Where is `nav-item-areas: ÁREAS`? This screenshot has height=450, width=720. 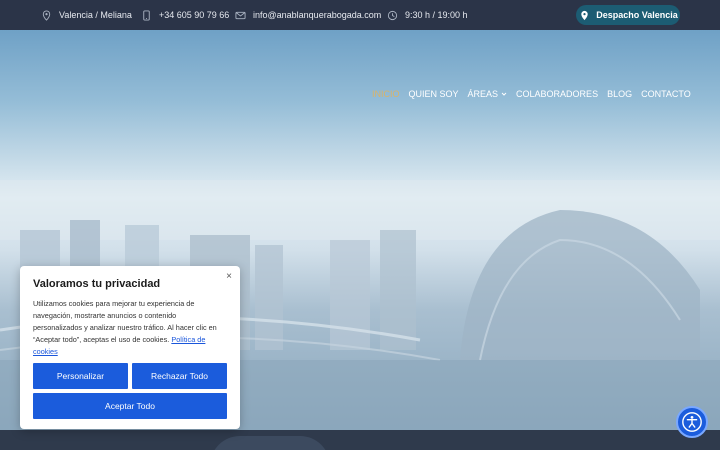 nav-item-areas: ÁREAS is located at coordinates (488, 94).